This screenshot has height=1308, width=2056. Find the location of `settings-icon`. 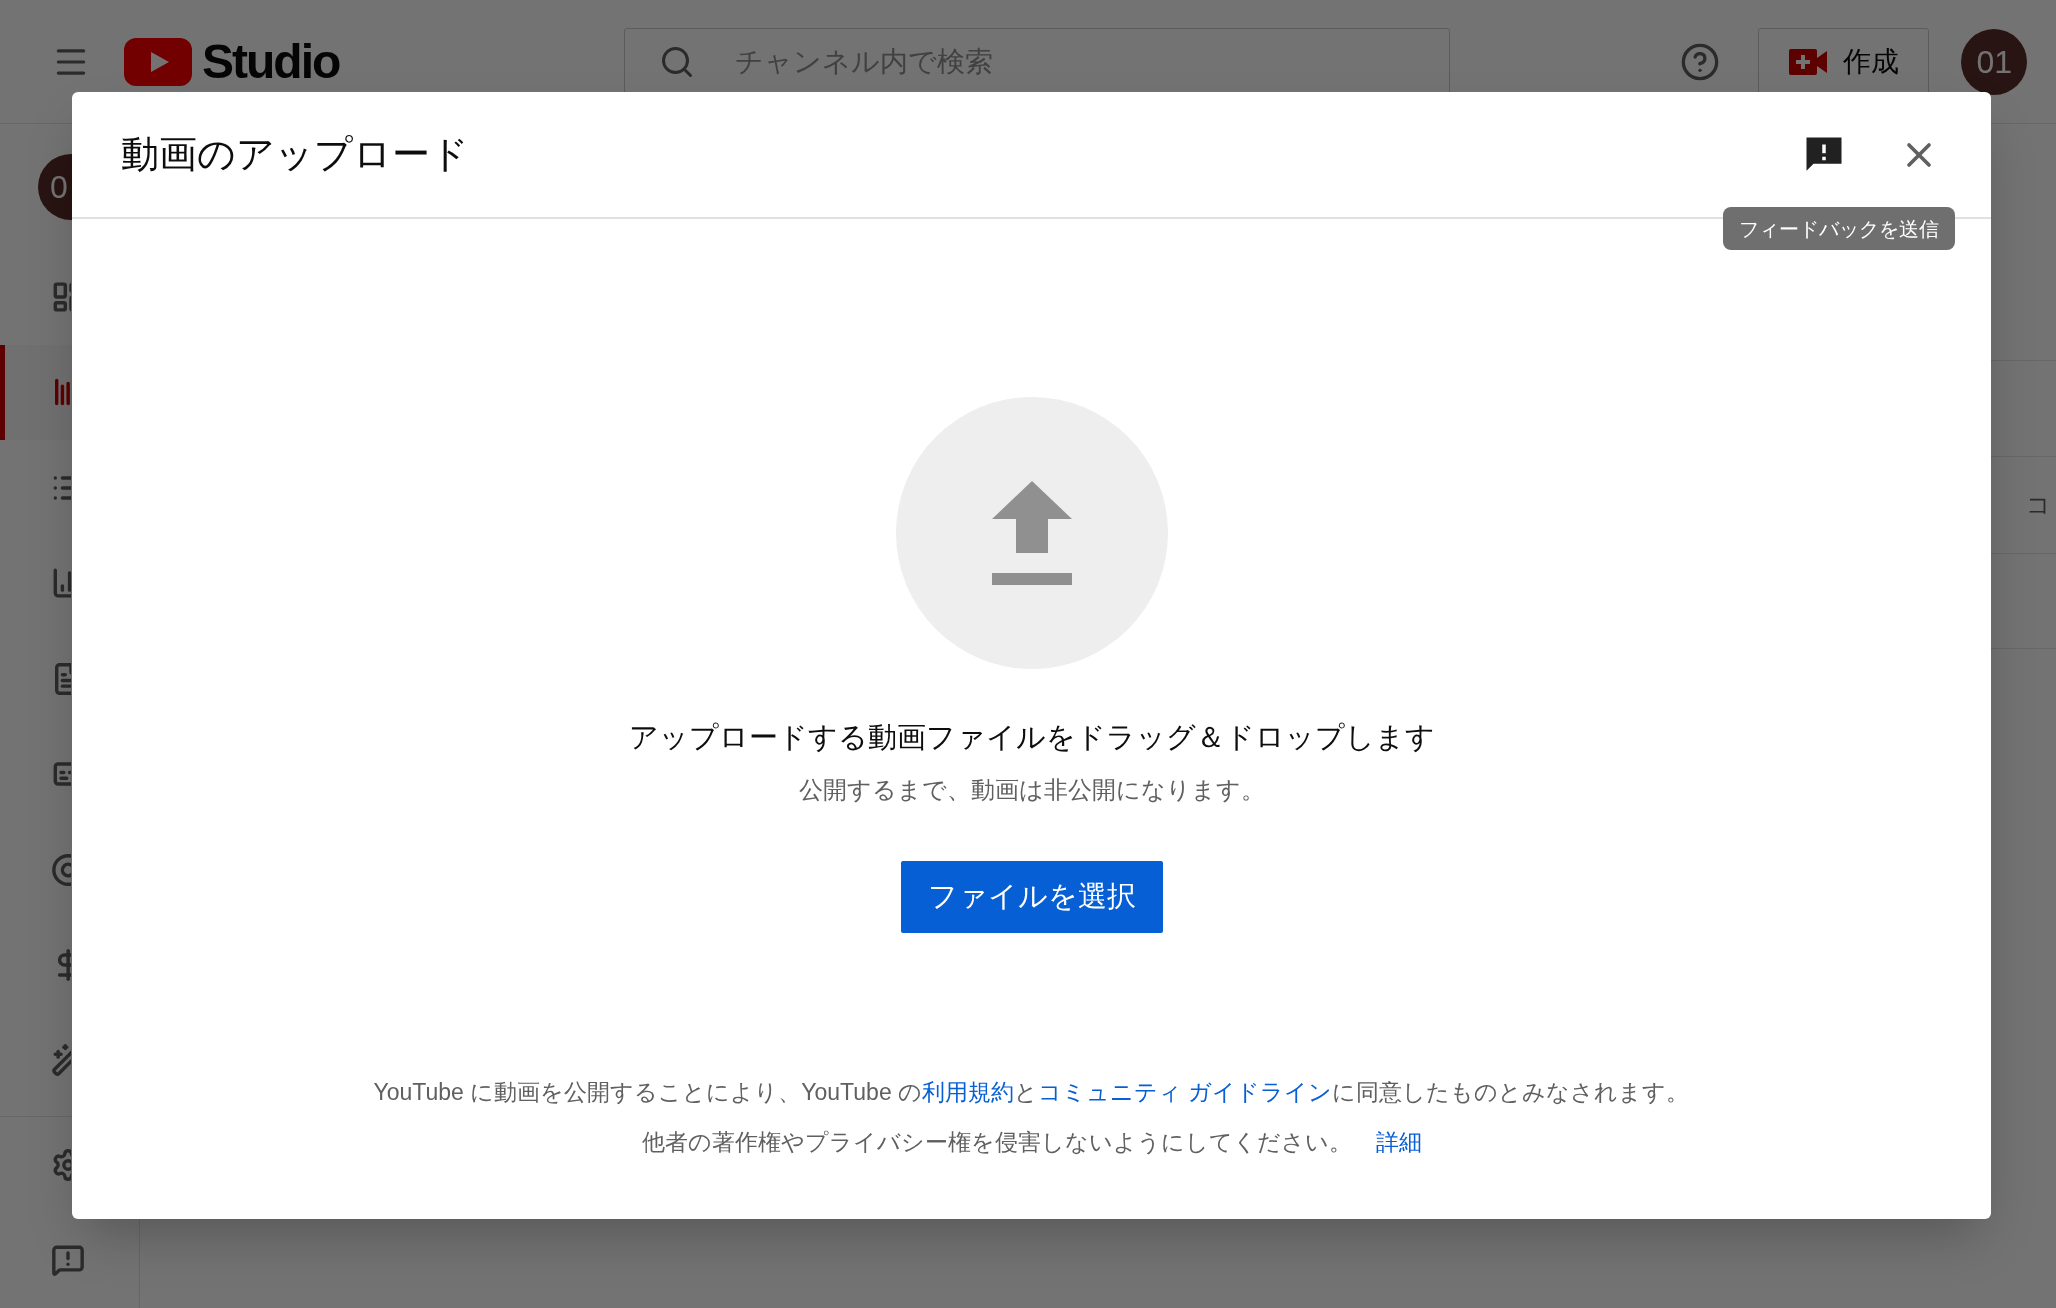

settings-icon is located at coordinates (61, 1164).